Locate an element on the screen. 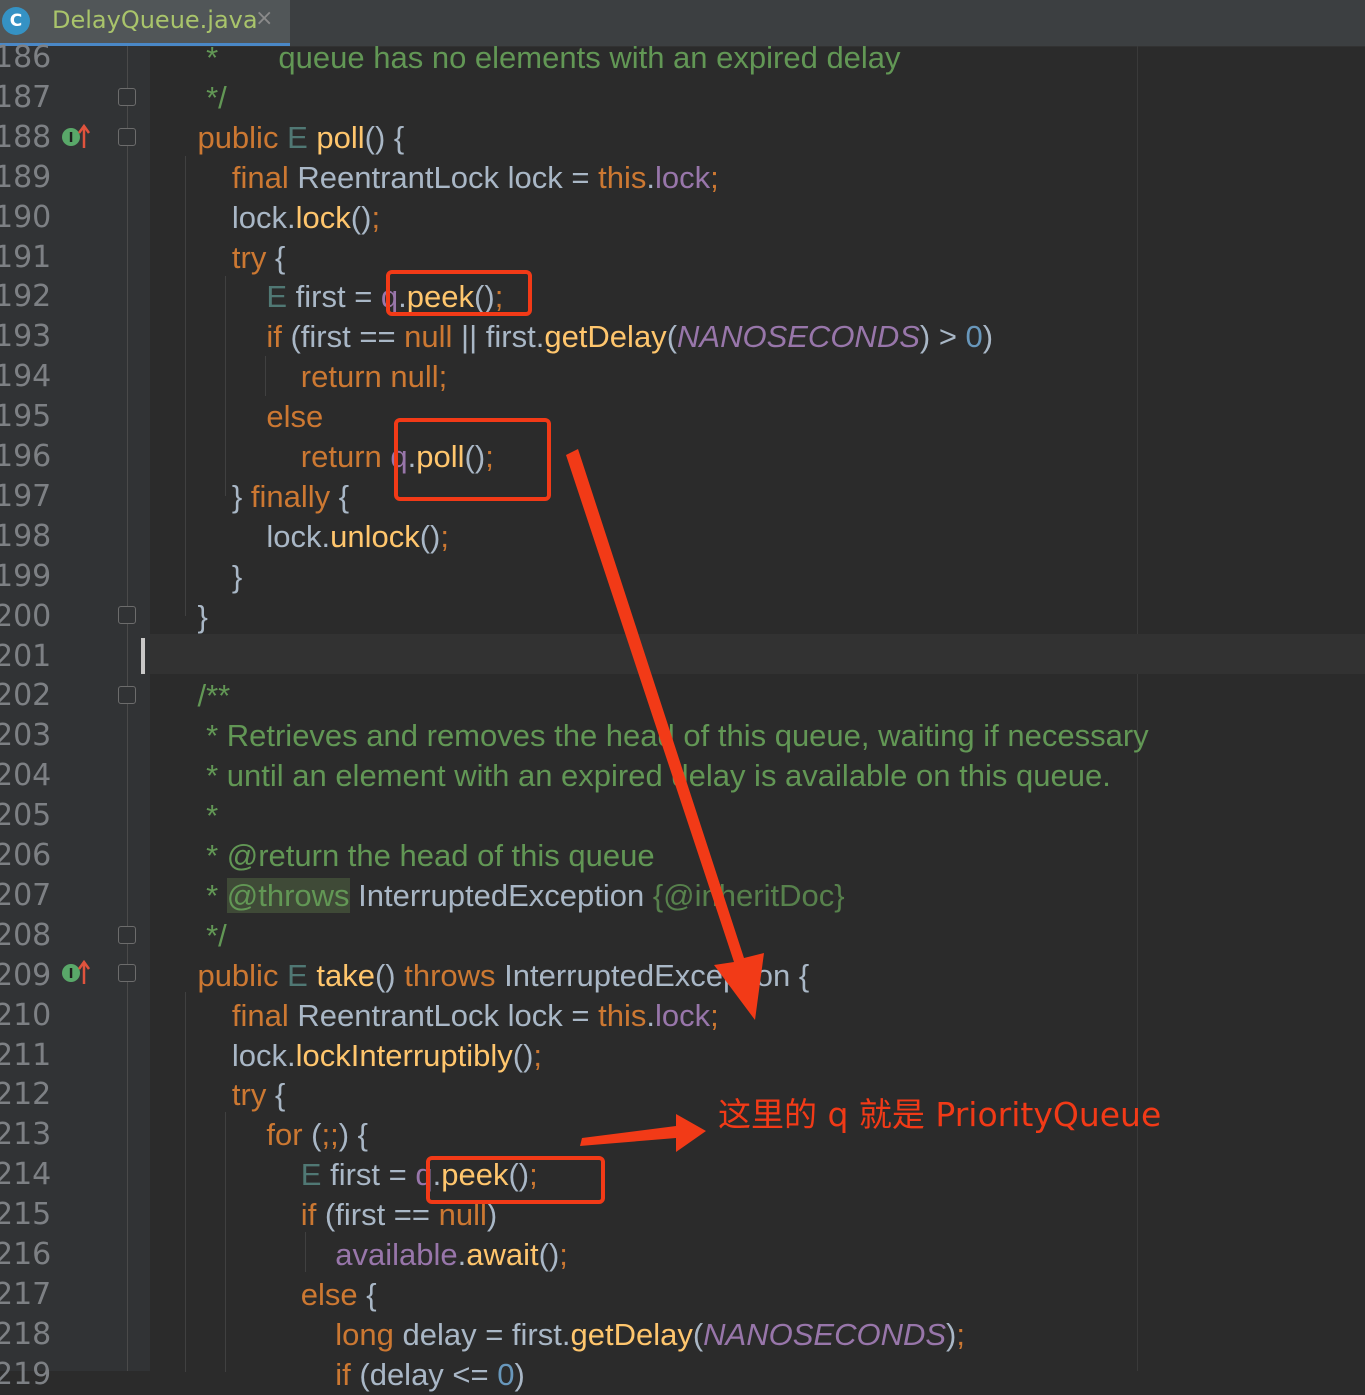 Image resolution: width=1365 pixels, height=1395 pixels. code-line: 201 is located at coordinates (682, 657).